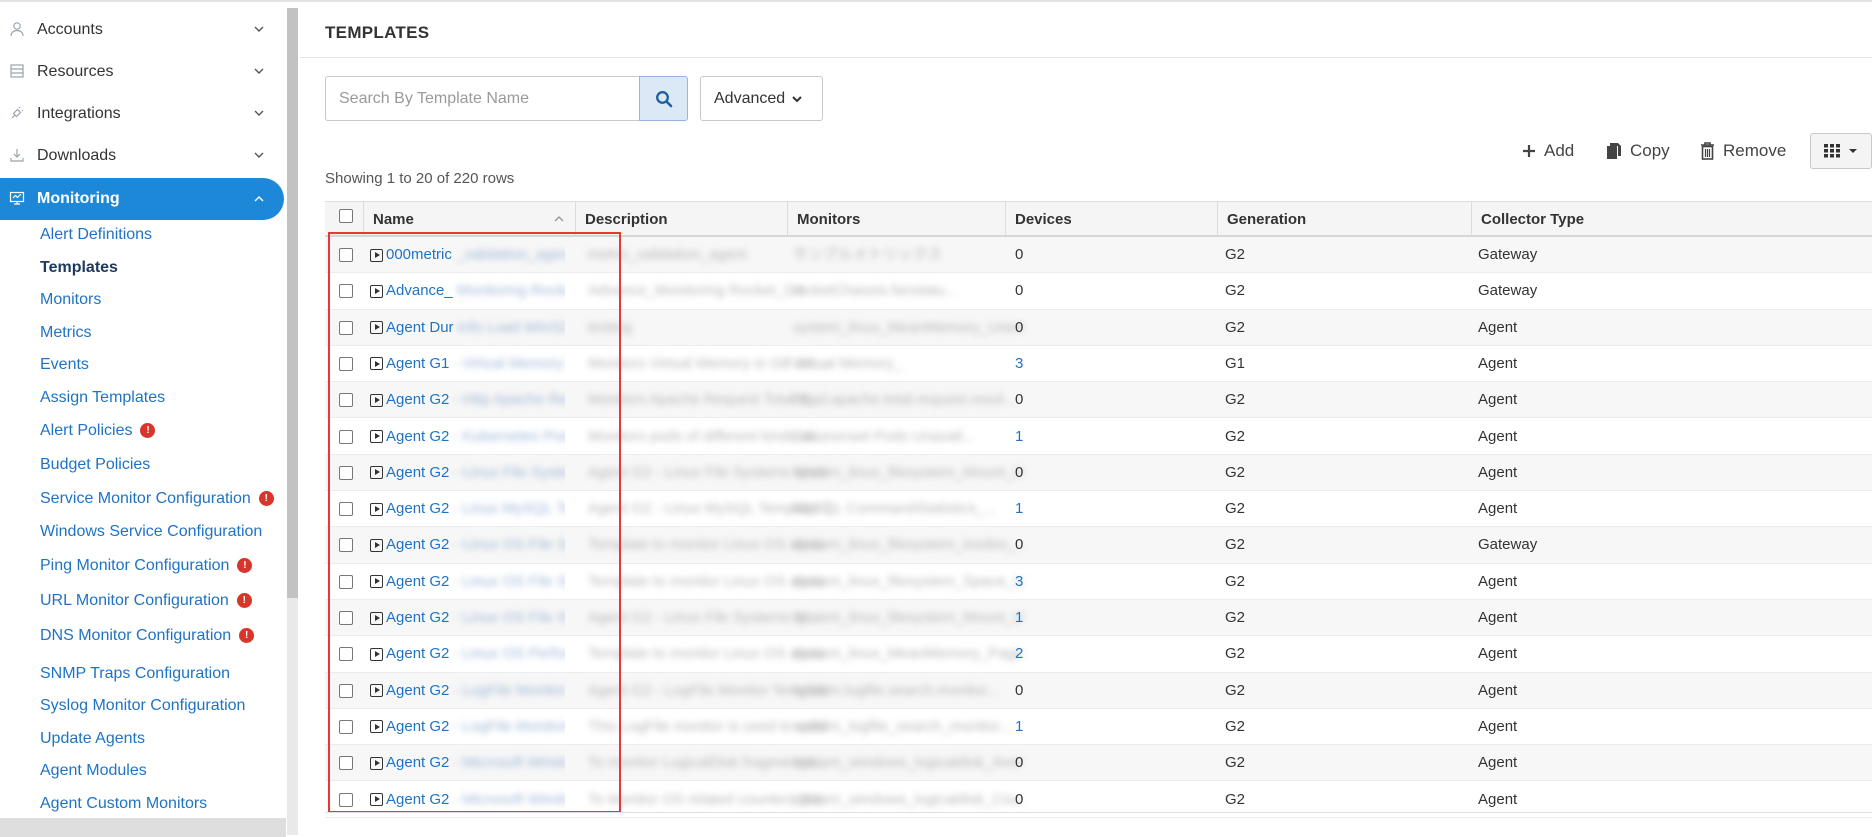 This screenshot has height=837, width=1872. I want to click on column-header-monitors: Monitors, so click(896, 218).